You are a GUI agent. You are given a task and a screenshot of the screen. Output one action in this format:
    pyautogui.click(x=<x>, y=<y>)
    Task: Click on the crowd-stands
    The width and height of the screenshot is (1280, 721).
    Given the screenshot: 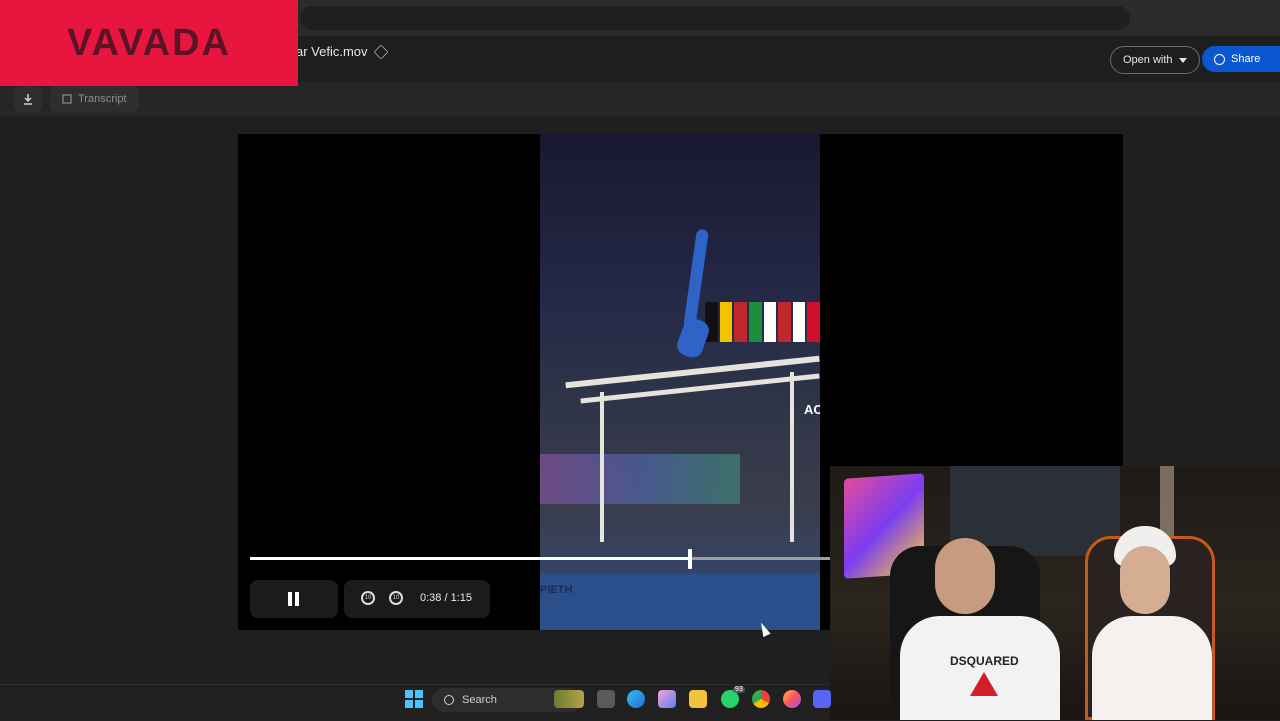 What is the action you would take?
    pyautogui.click(x=640, y=479)
    